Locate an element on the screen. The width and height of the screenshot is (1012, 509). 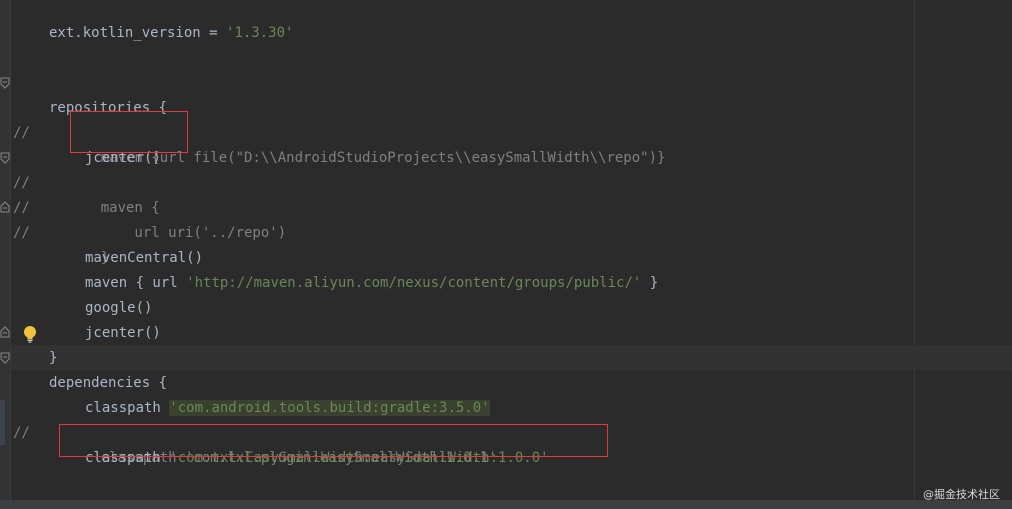
code-line-commented: // maven { is located at coordinates (80, 181).